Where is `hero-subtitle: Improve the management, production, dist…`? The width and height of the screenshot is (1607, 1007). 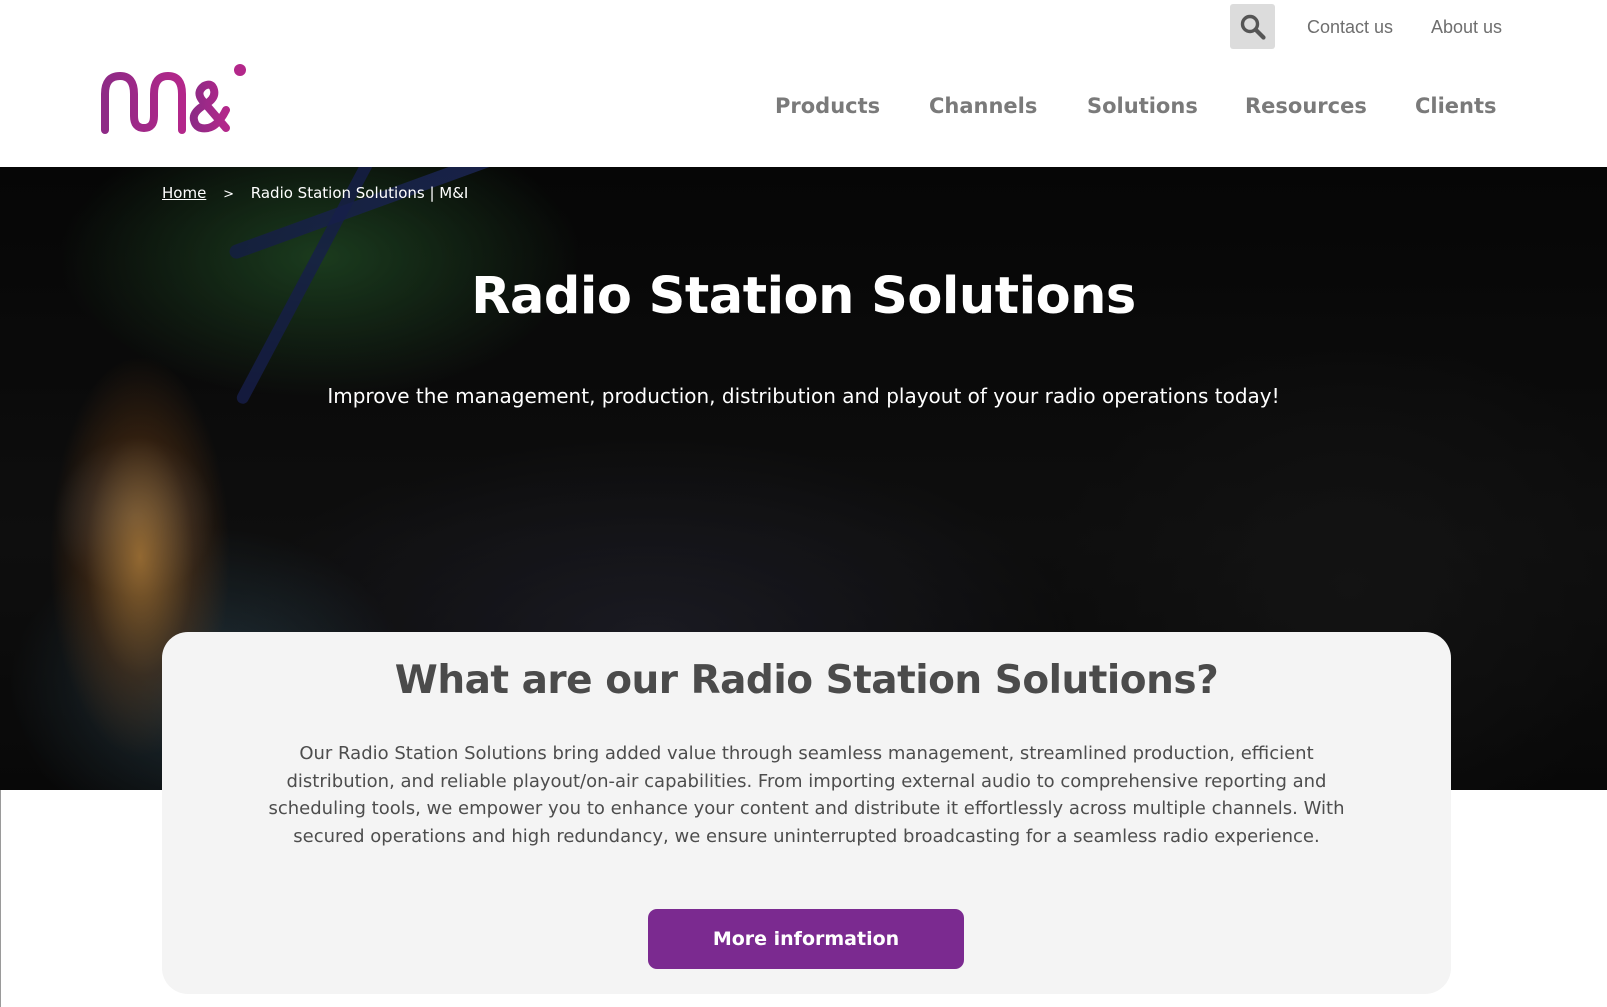 hero-subtitle: Improve the management, production, dist… is located at coordinates (803, 396).